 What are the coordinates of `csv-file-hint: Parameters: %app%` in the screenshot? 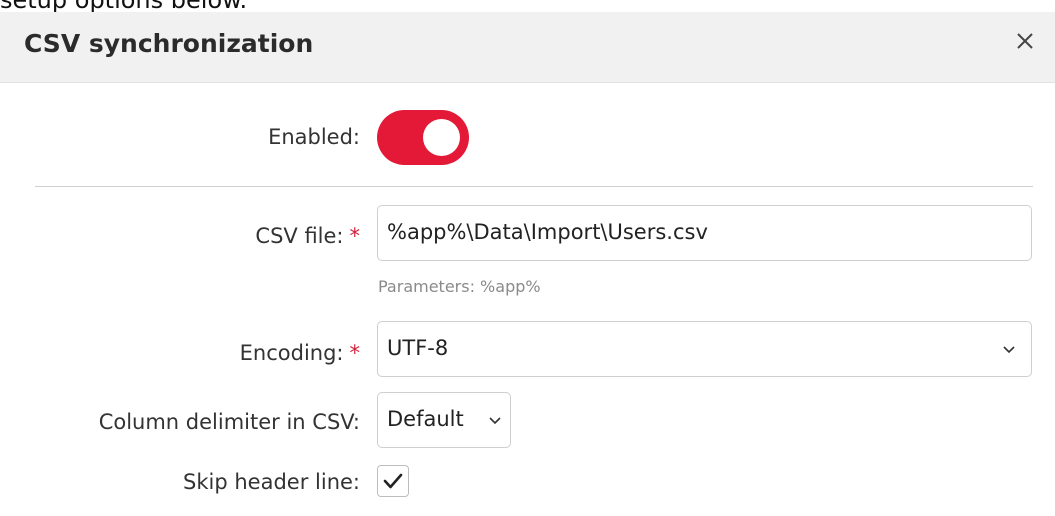 It's located at (459, 286).